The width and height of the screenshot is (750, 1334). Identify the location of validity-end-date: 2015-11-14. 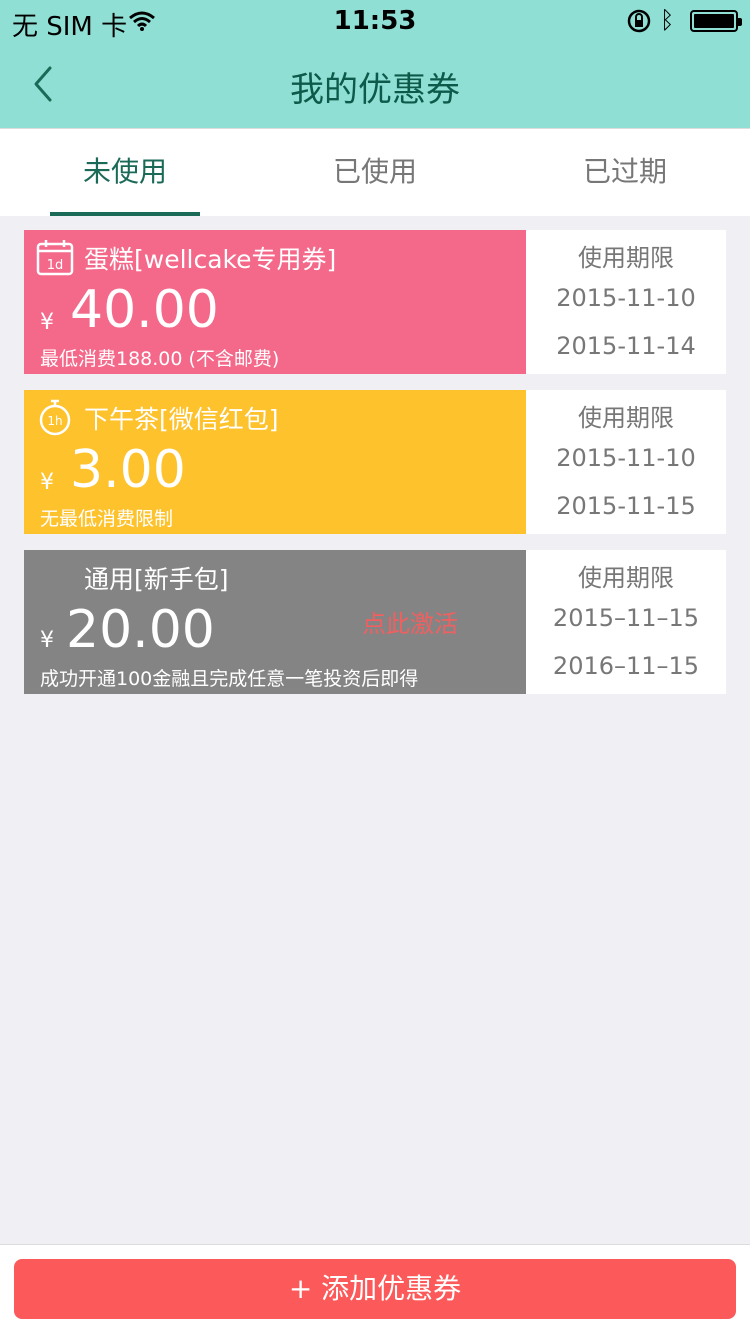
(626, 346).